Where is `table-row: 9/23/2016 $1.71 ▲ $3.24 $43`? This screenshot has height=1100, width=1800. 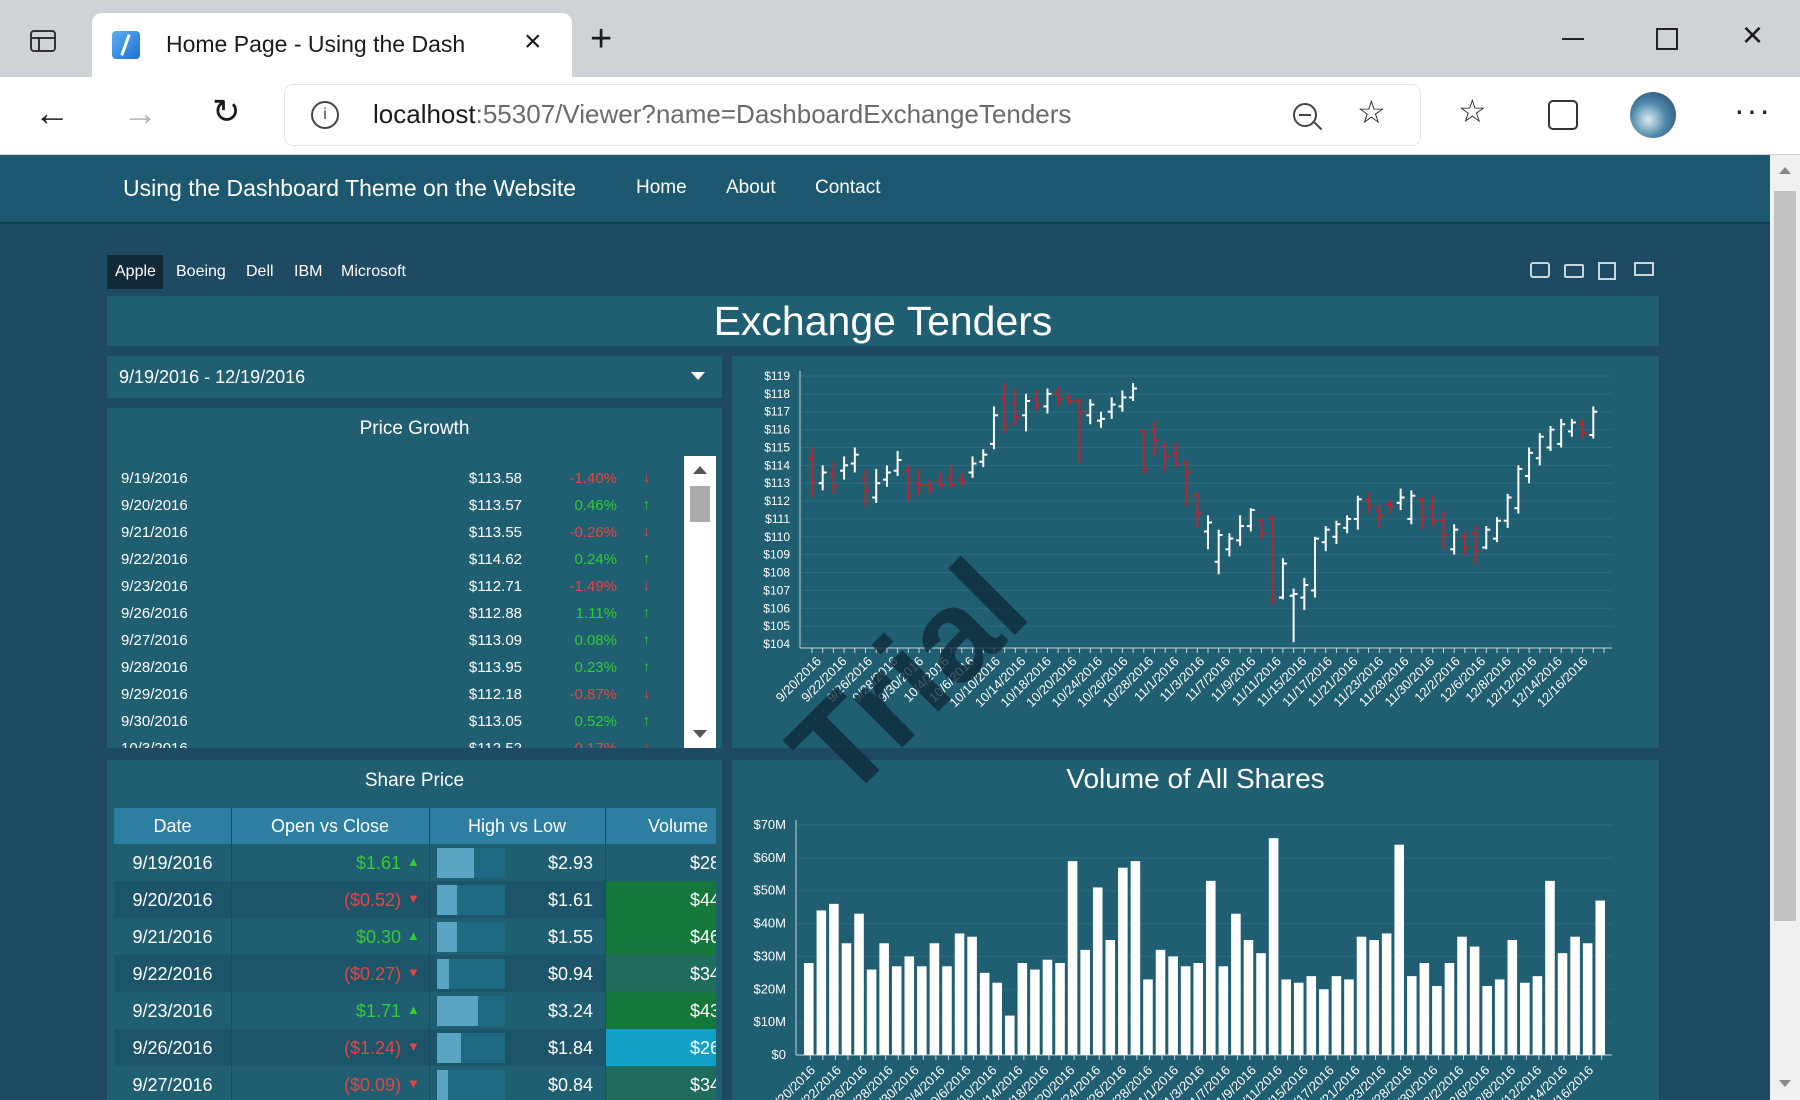 table-row: 9/23/2016 $1.71 ▲ $3.24 $43 is located at coordinates (415, 1010).